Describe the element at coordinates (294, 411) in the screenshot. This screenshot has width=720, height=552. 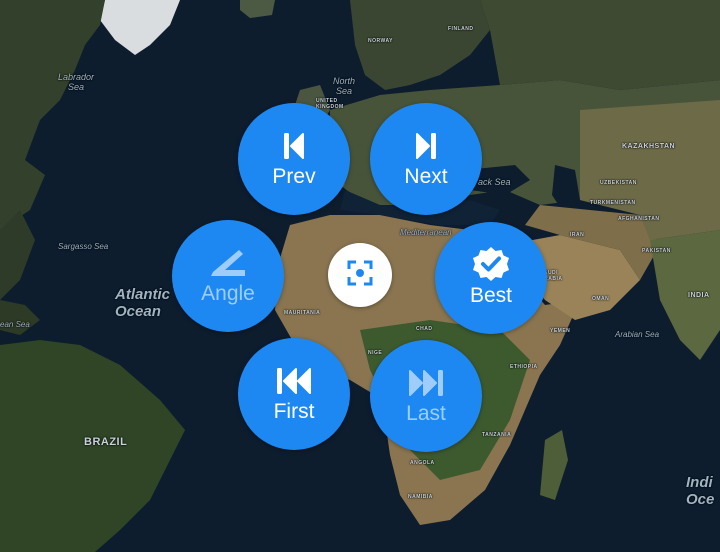
I see `first-label: First` at that location.